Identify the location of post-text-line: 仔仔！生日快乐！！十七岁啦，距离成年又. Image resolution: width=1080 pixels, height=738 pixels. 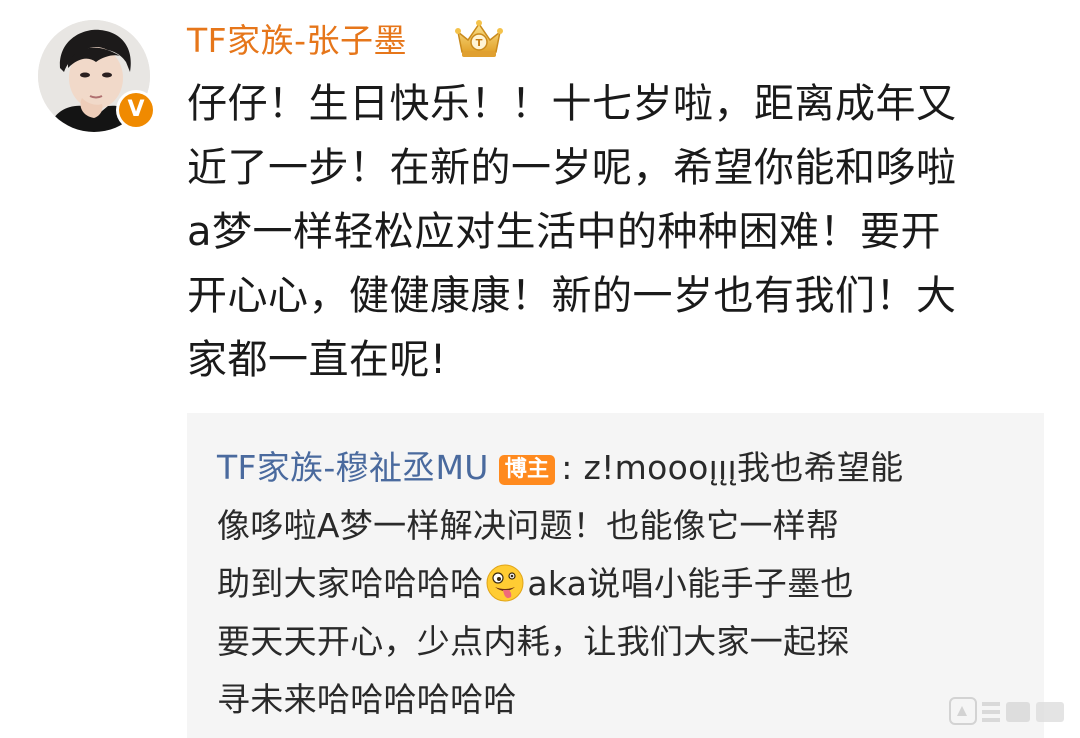
(572, 104).